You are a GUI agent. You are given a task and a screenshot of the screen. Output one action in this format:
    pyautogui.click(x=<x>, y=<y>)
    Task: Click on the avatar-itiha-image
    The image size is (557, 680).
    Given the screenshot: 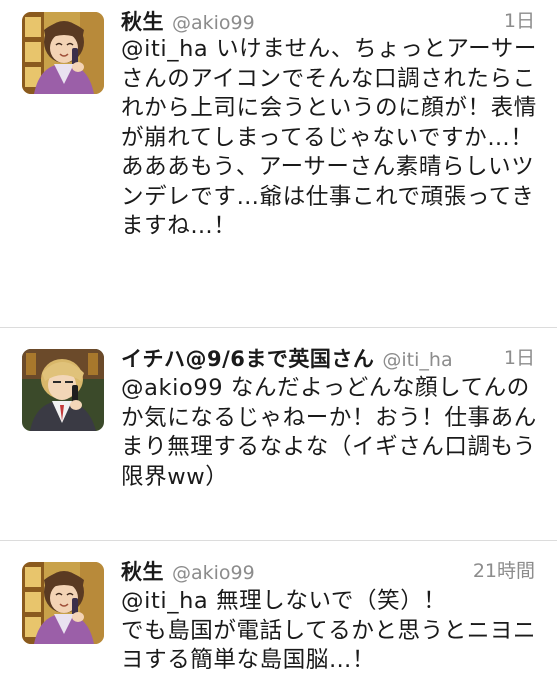 What is the action you would take?
    pyautogui.click(x=63, y=390)
    